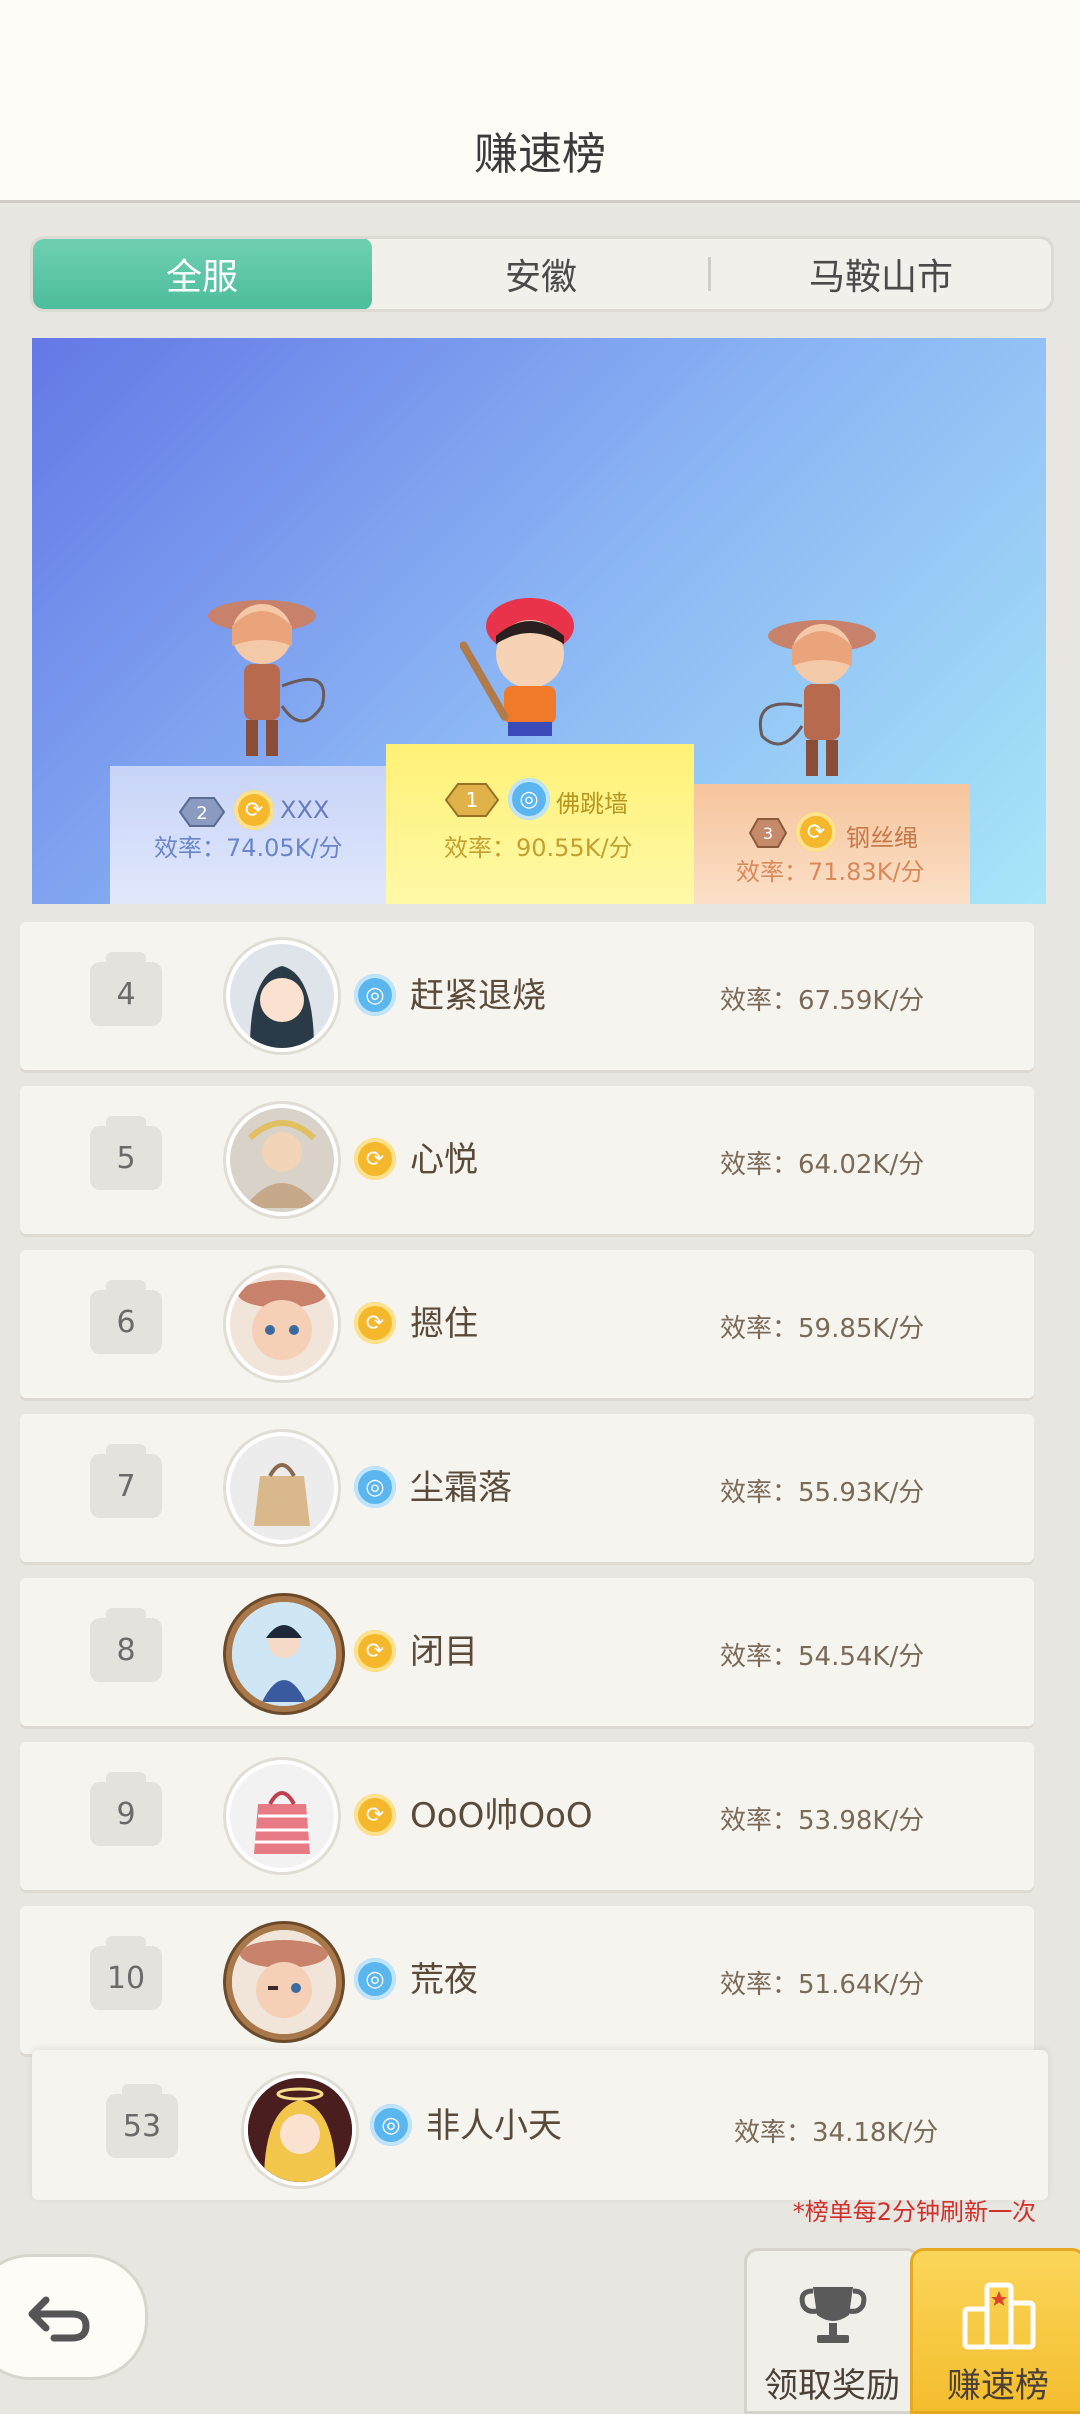 The width and height of the screenshot is (1080, 2414). I want to click on rank2-level-icon: ⟳, so click(254, 810).